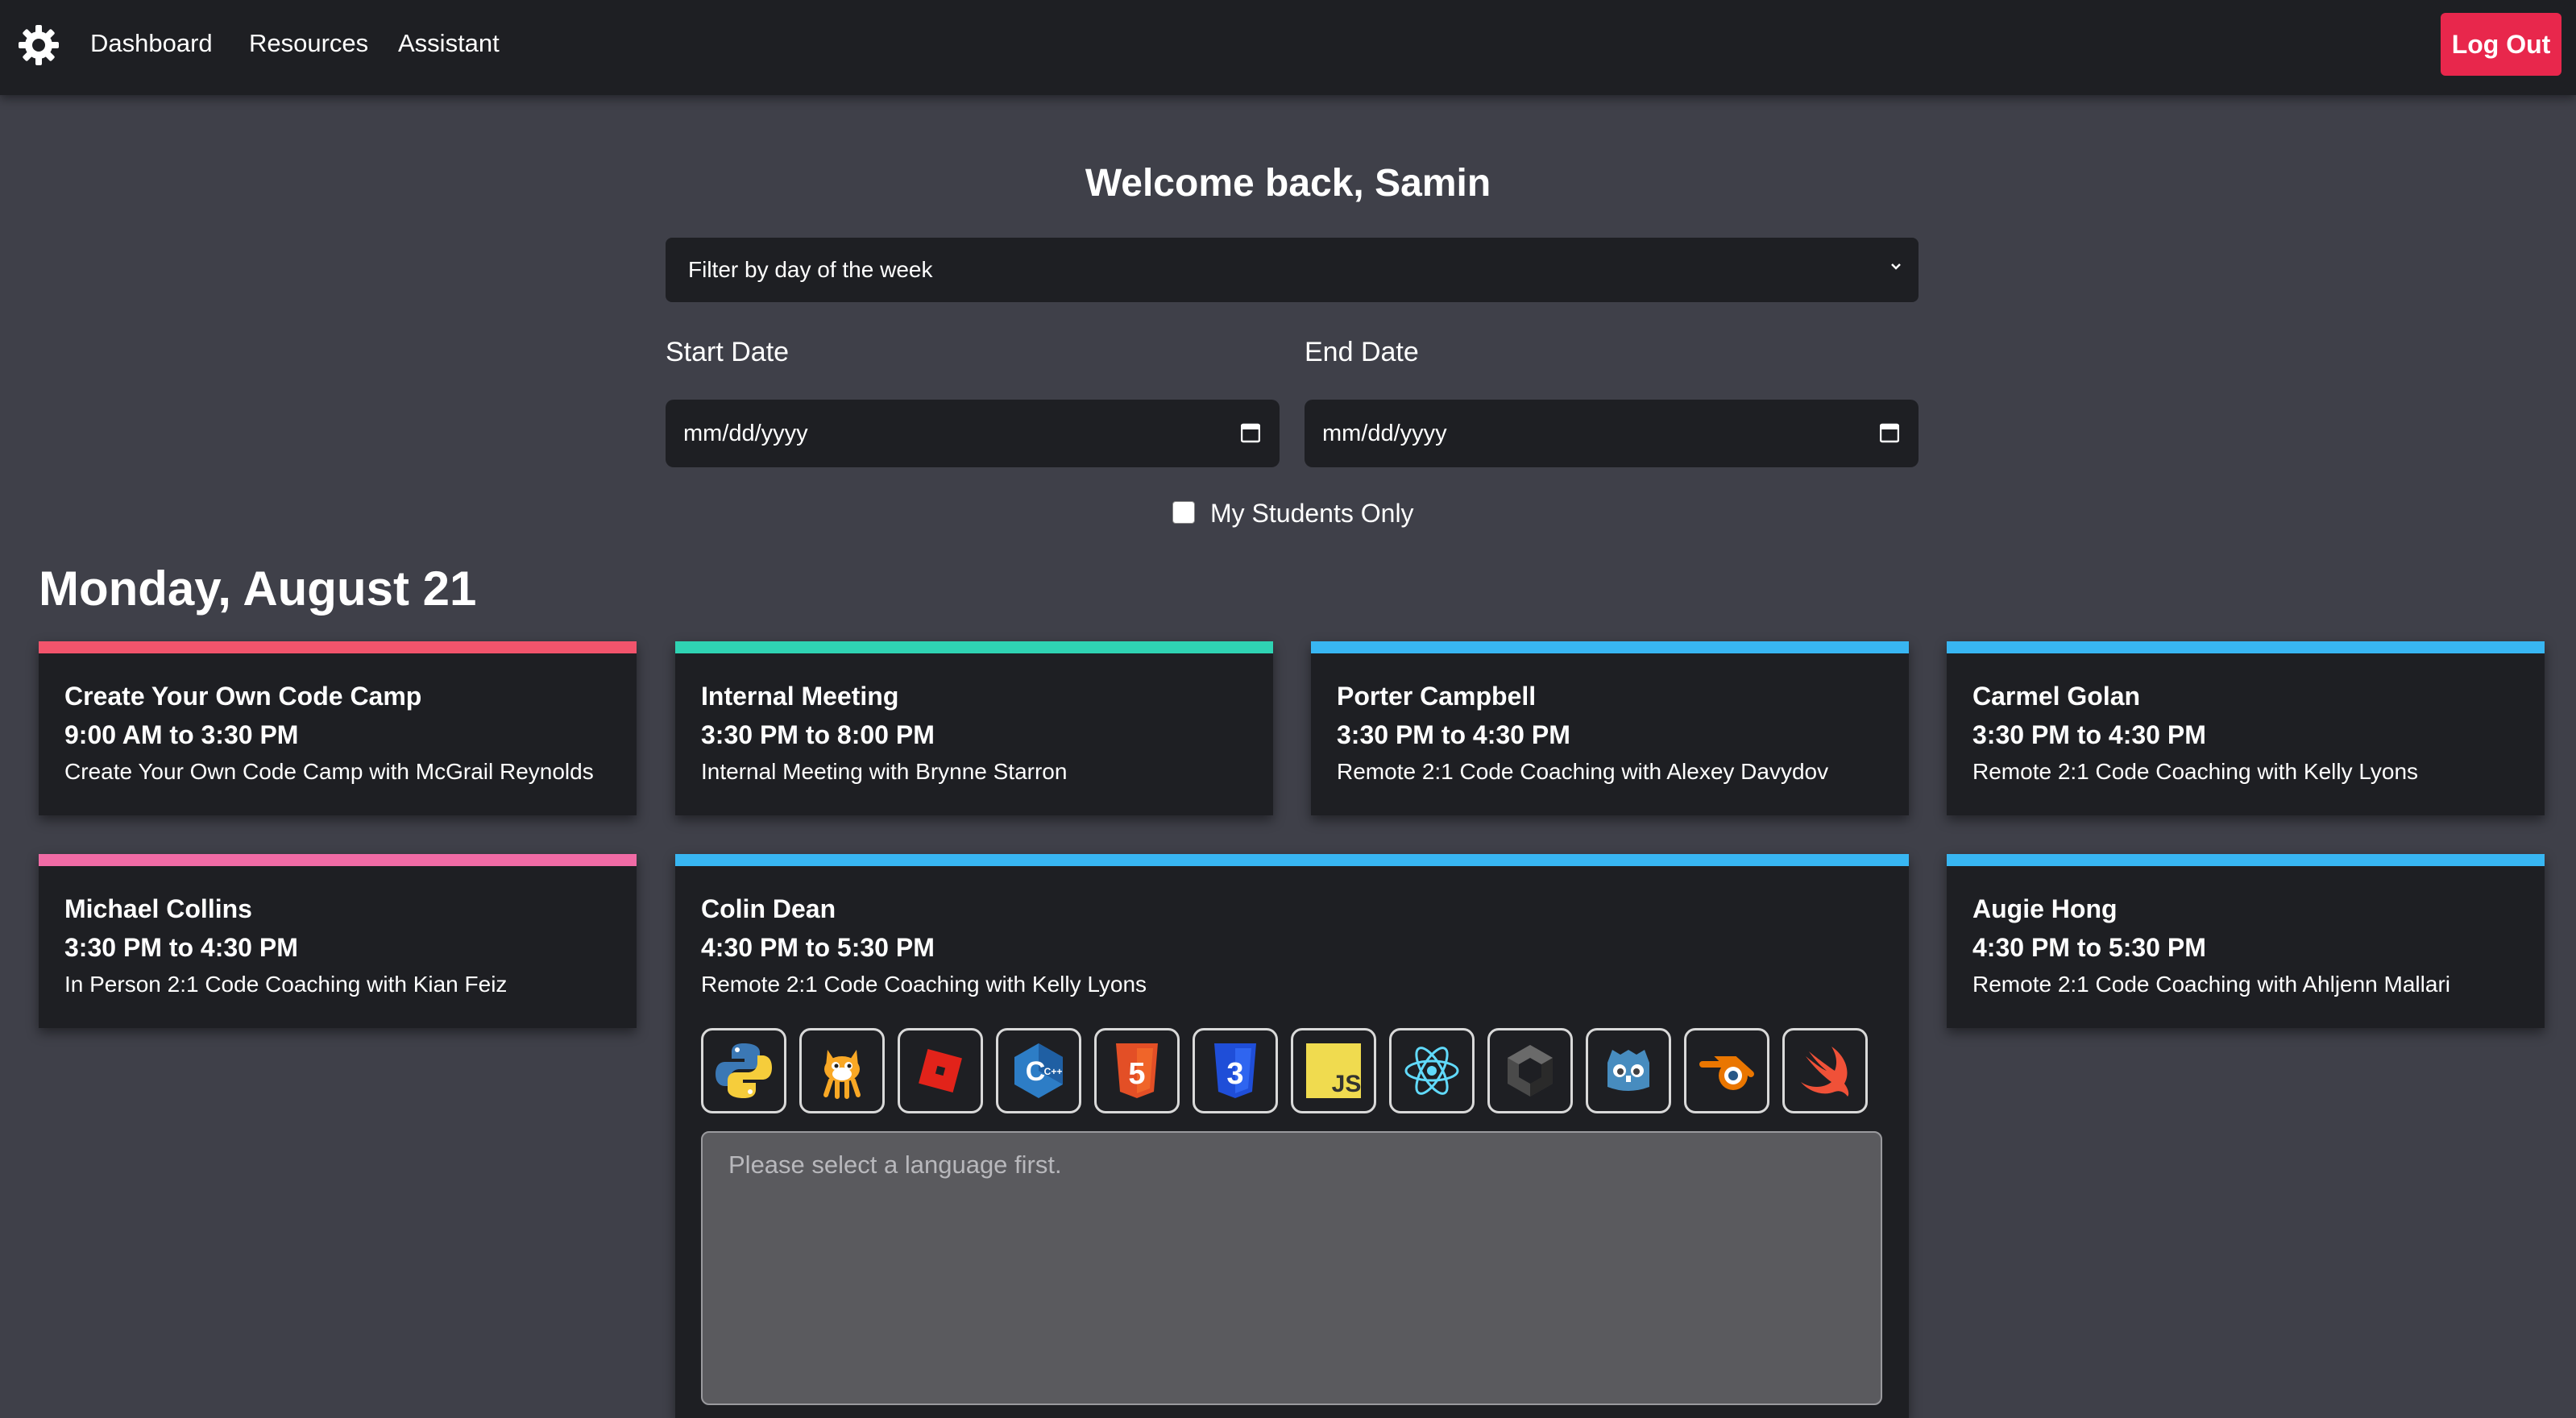 Image resolution: width=2576 pixels, height=1418 pixels. I want to click on svg-text: C, so click(1036, 1071).